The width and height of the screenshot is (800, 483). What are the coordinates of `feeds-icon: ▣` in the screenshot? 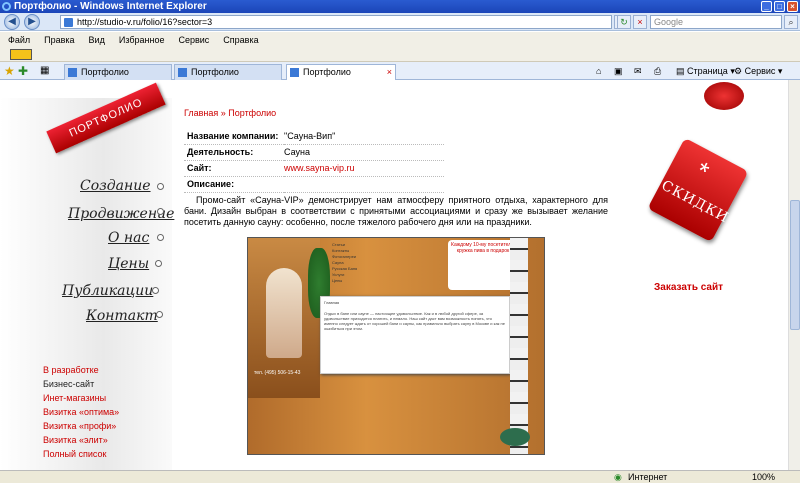 It's located at (618, 71).